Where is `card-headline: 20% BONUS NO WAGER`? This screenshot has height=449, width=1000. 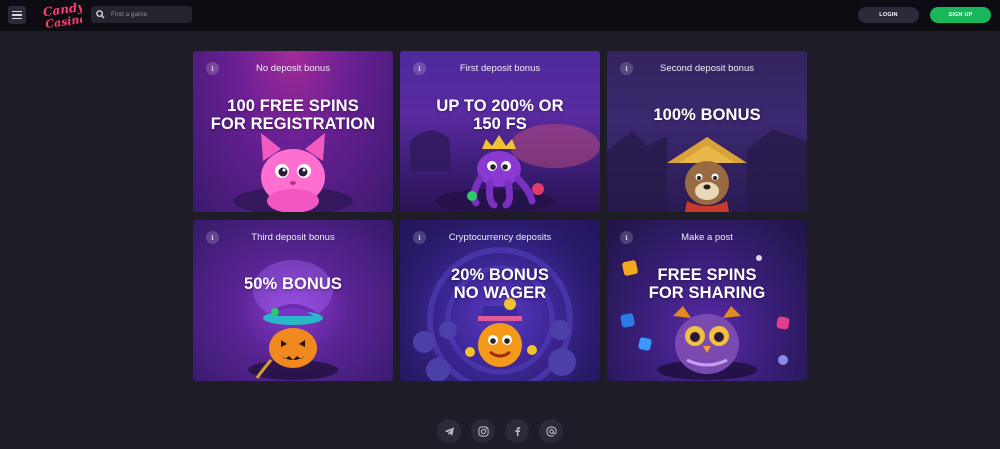 card-headline: 20% BONUS NO WAGER is located at coordinates (500, 284).